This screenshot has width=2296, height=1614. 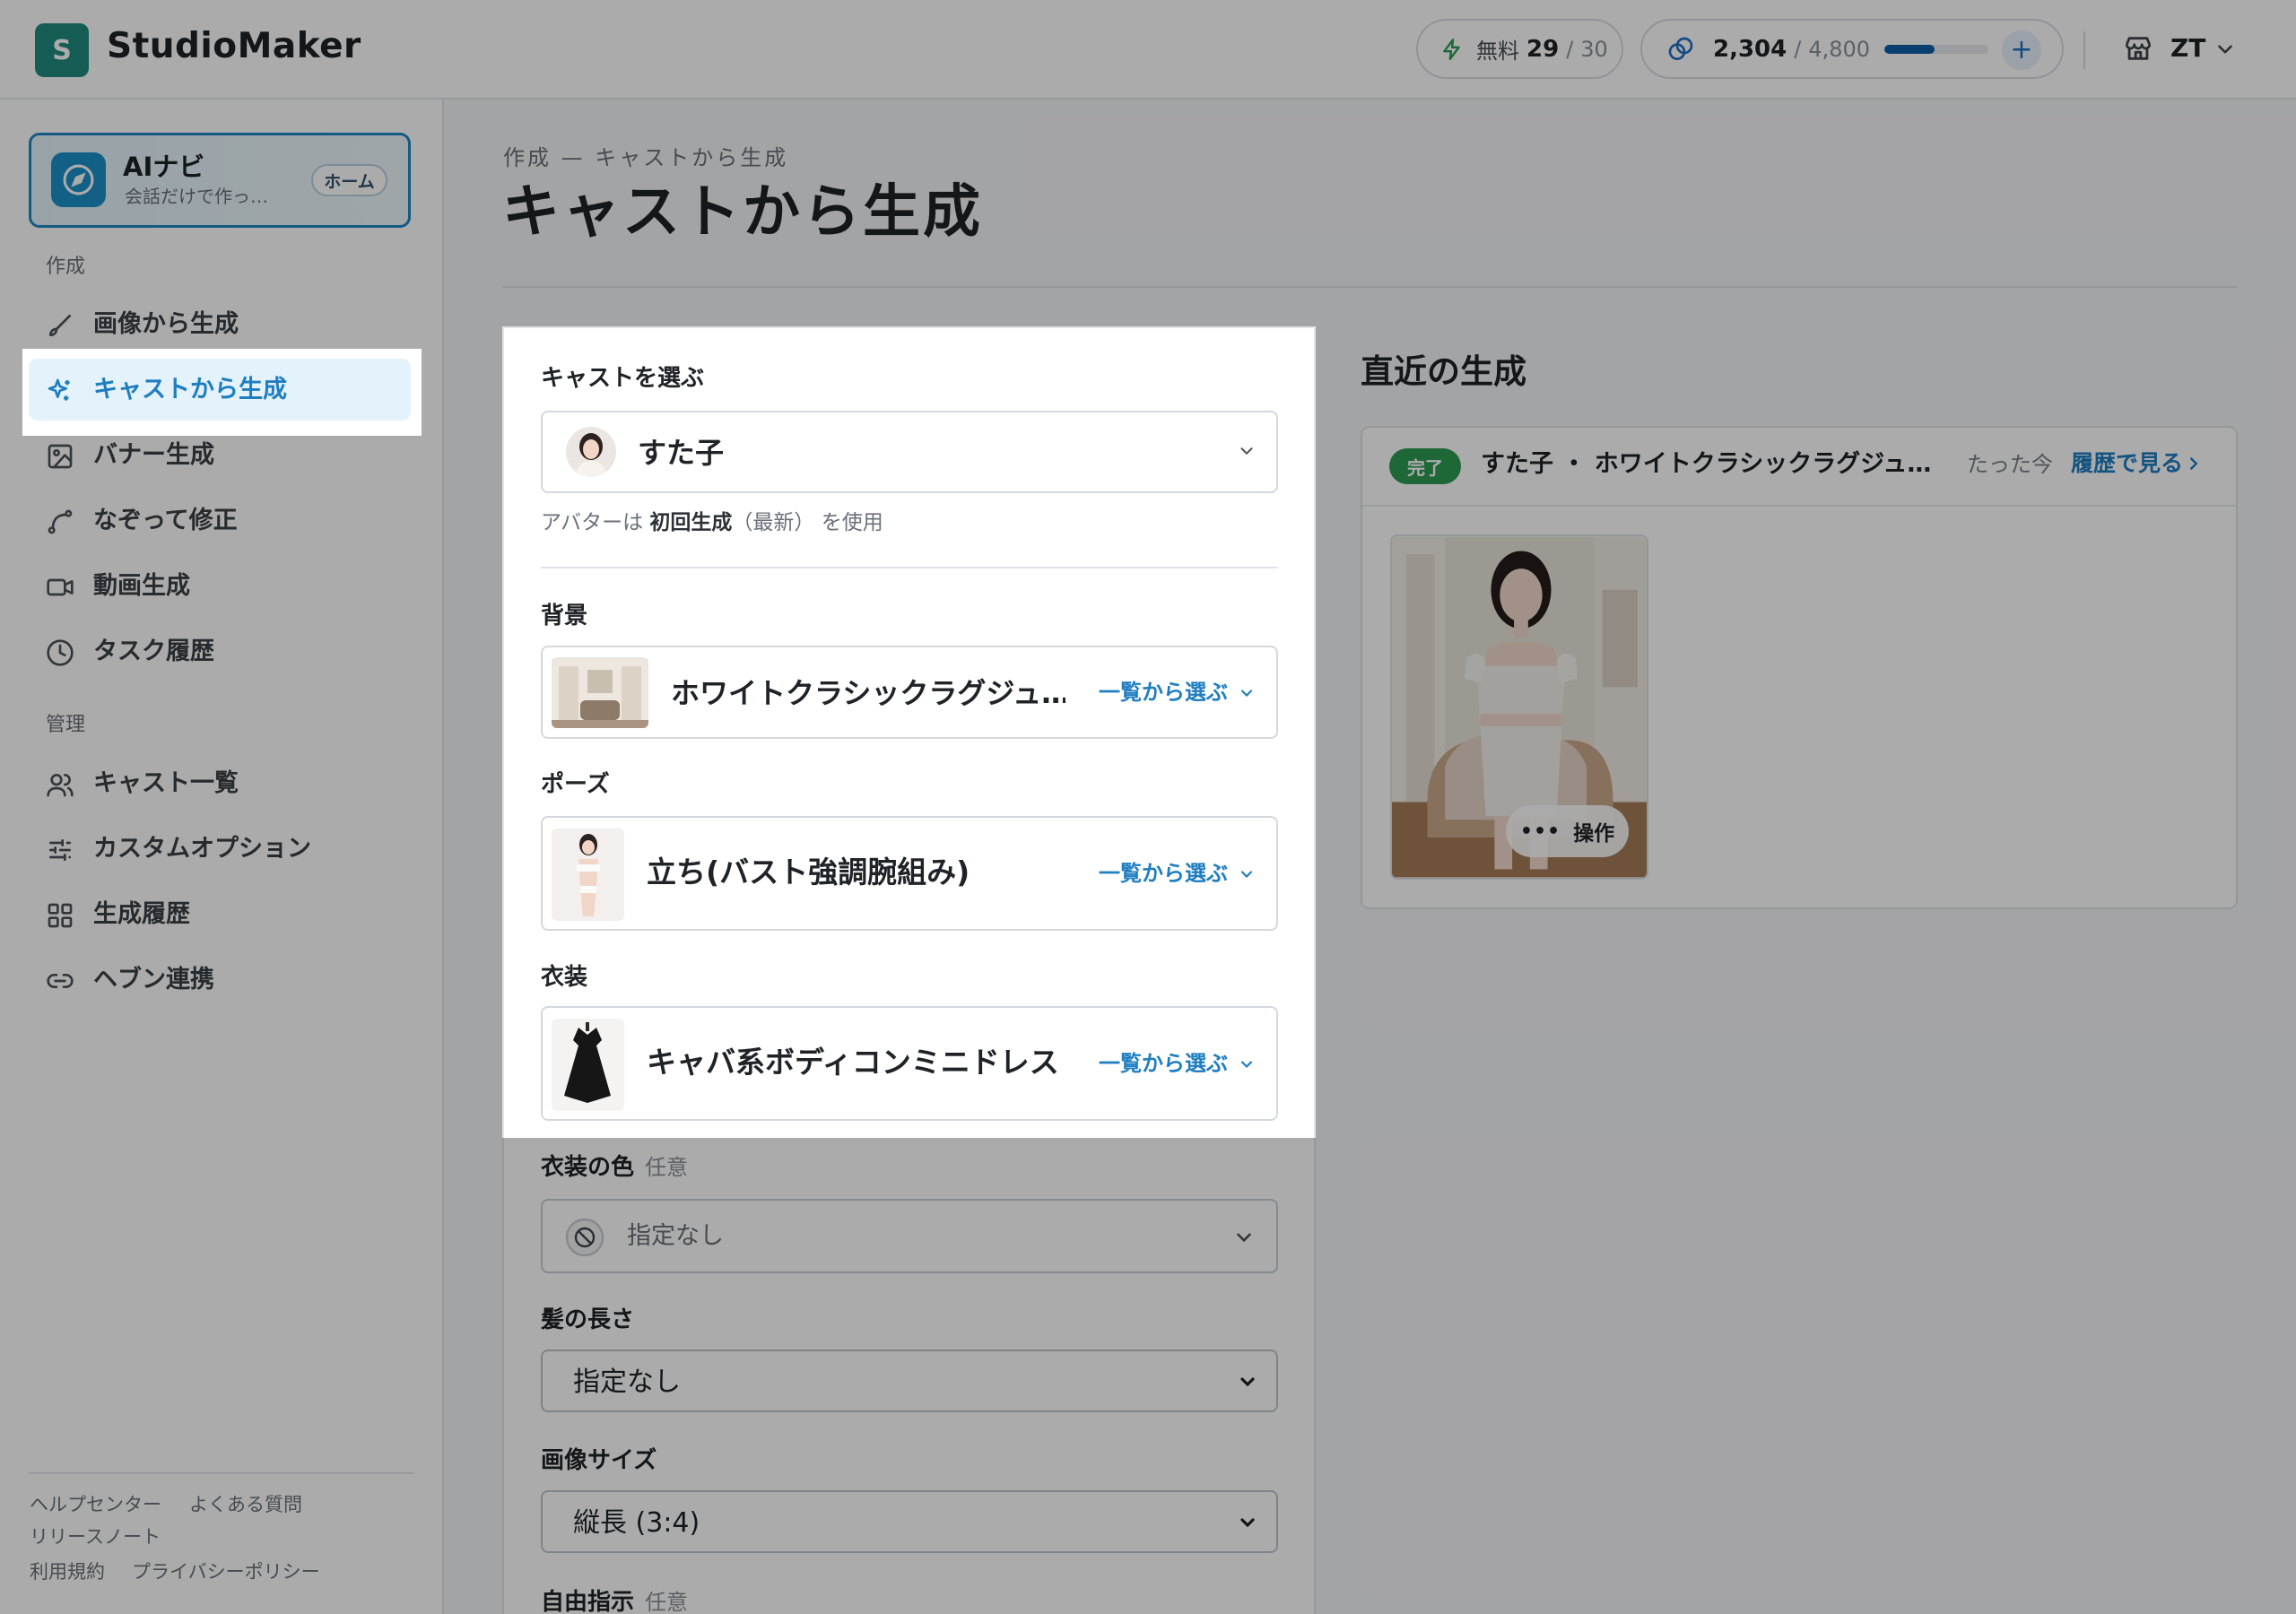 I want to click on pose-label: ポーズ, so click(x=575, y=784).